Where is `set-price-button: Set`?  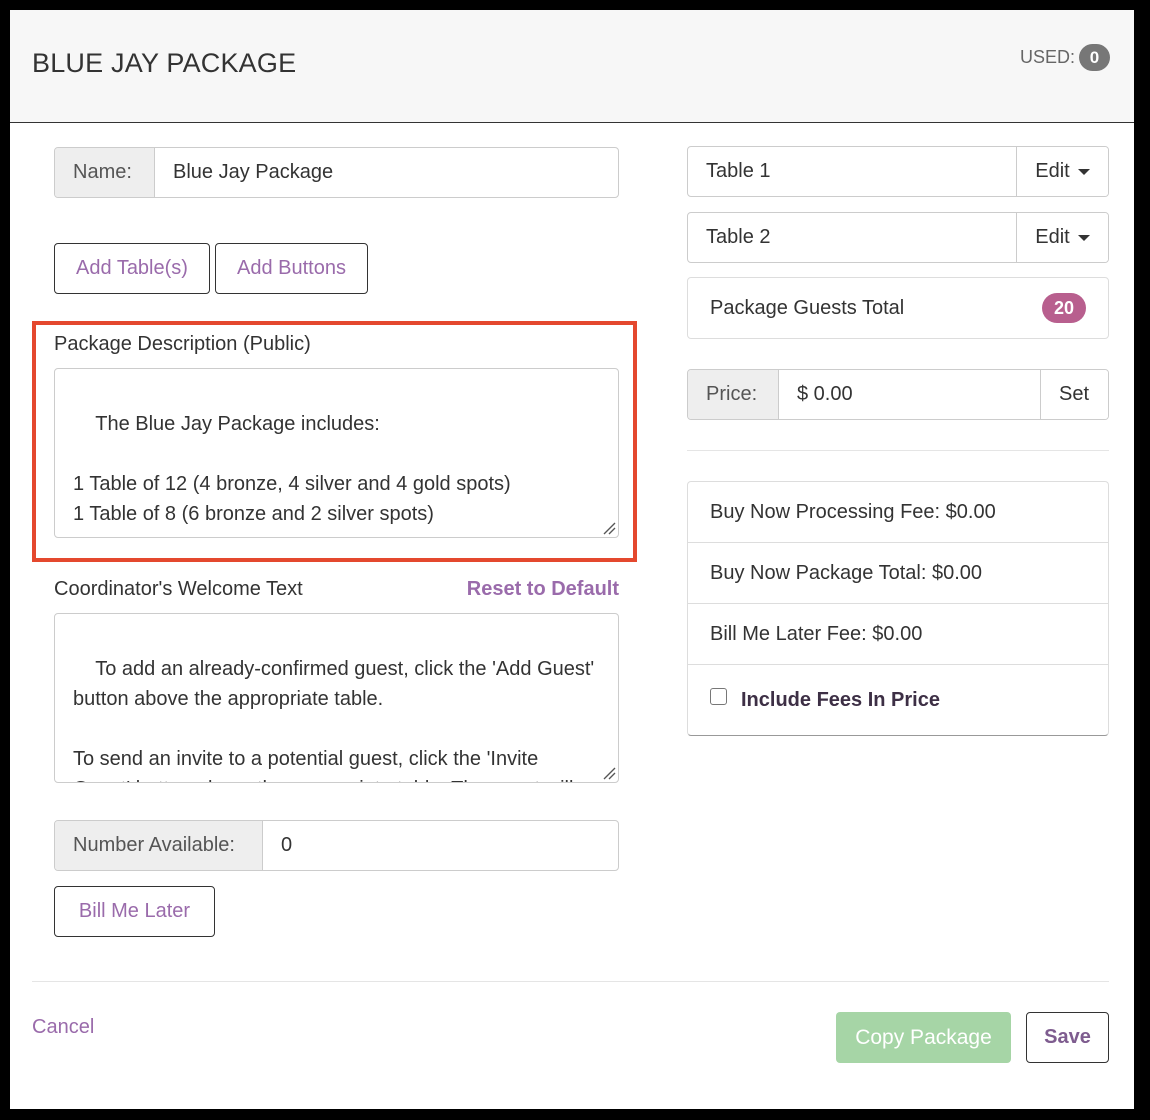 set-price-button: Set is located at coordinates (1074, 394).